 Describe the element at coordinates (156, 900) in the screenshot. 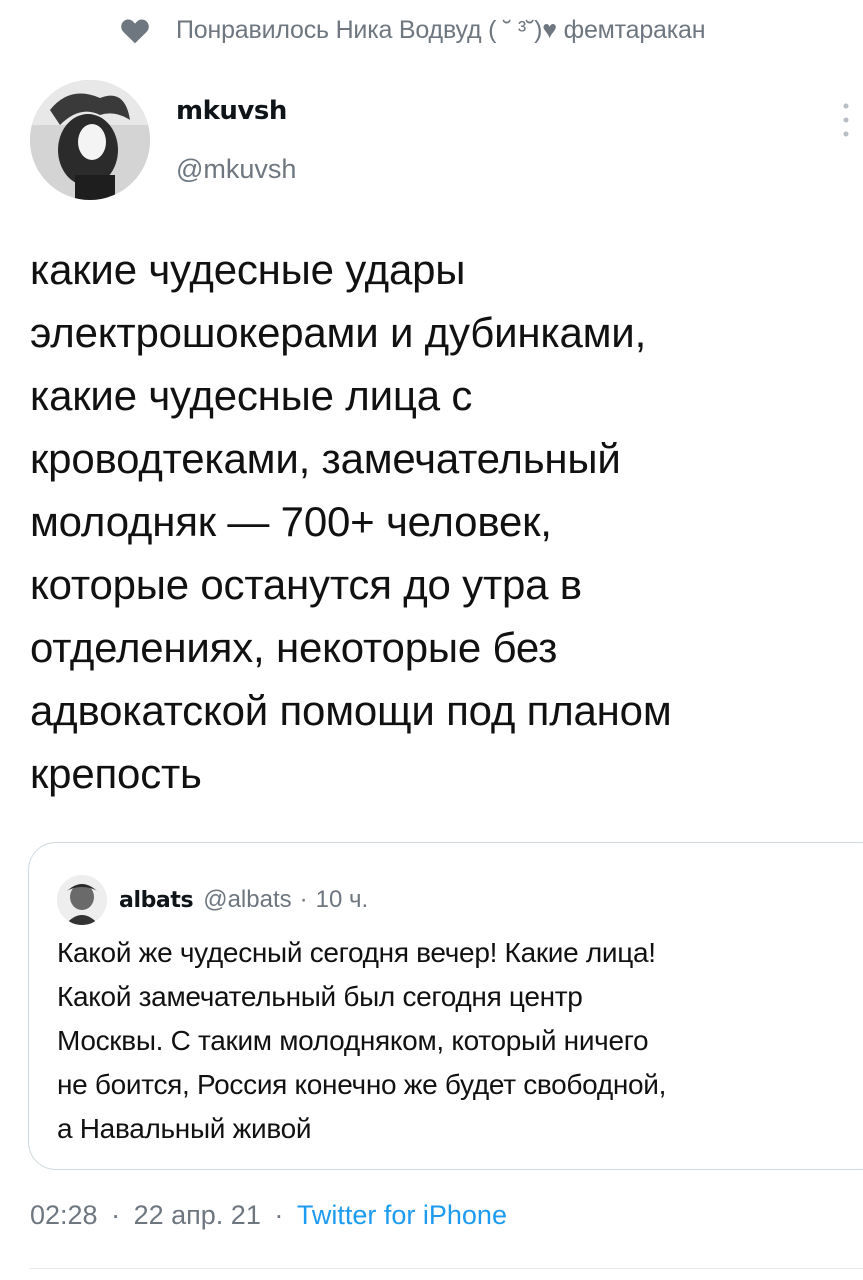

I see `quoted-author-name: albats` at that location.